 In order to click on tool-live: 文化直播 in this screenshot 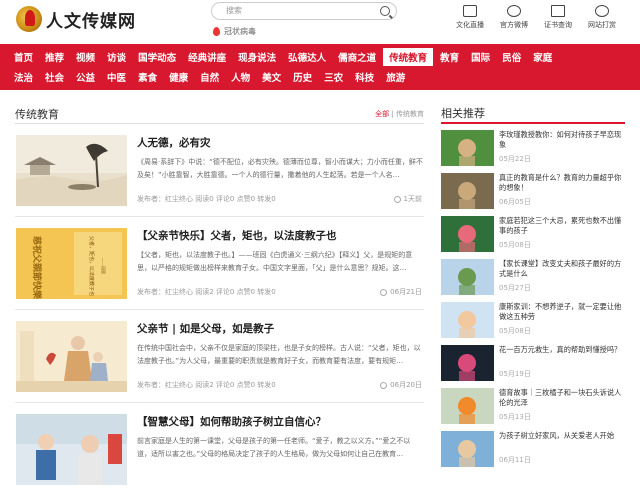, I will do `click(470, 17)`.